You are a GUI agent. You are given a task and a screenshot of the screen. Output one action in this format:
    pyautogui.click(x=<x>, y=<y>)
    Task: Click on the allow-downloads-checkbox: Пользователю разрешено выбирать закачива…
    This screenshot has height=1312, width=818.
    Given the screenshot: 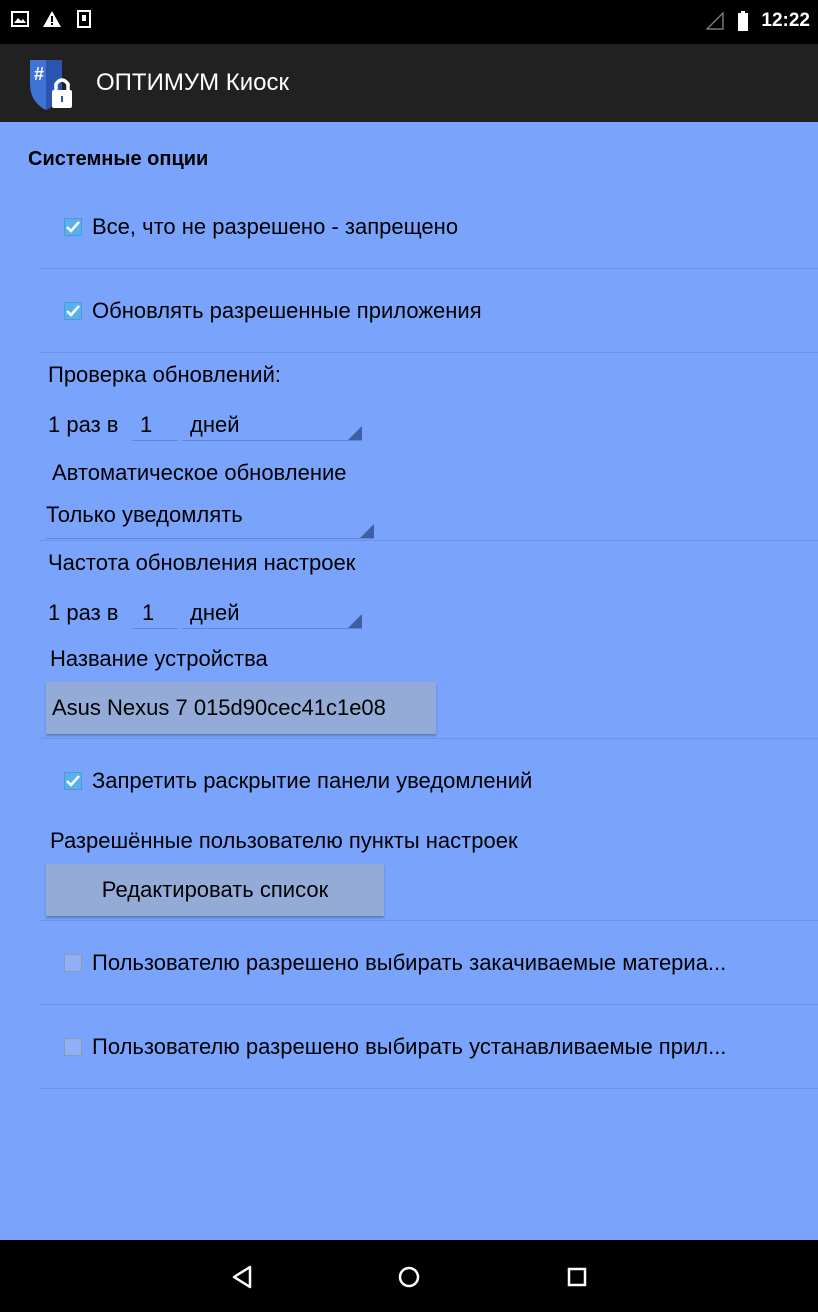 What is the action you would take?
    pyautogui.click(x=439, y=963)
    